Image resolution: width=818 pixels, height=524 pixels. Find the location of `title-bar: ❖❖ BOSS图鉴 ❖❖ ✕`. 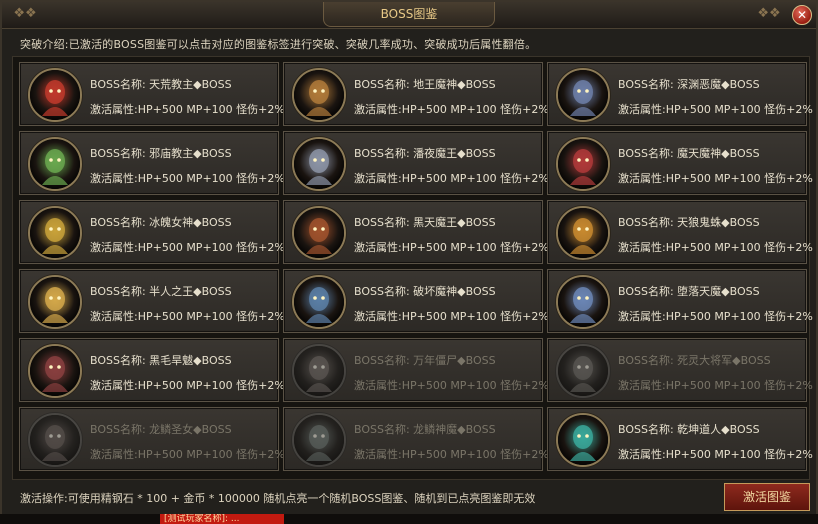

title-bar: ❖❖ BOSS图鉴 ❖❖ ✕ is located at coordinates (409, 15).